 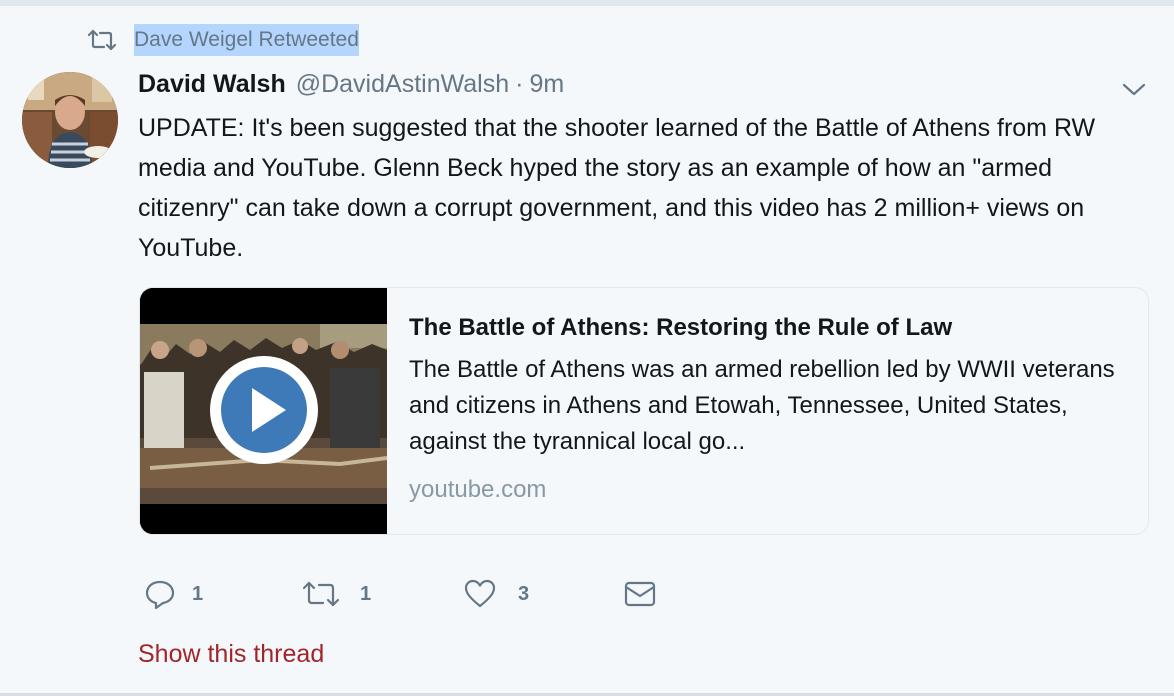 I want to click on heart-icon, so click(x=480, y=594).